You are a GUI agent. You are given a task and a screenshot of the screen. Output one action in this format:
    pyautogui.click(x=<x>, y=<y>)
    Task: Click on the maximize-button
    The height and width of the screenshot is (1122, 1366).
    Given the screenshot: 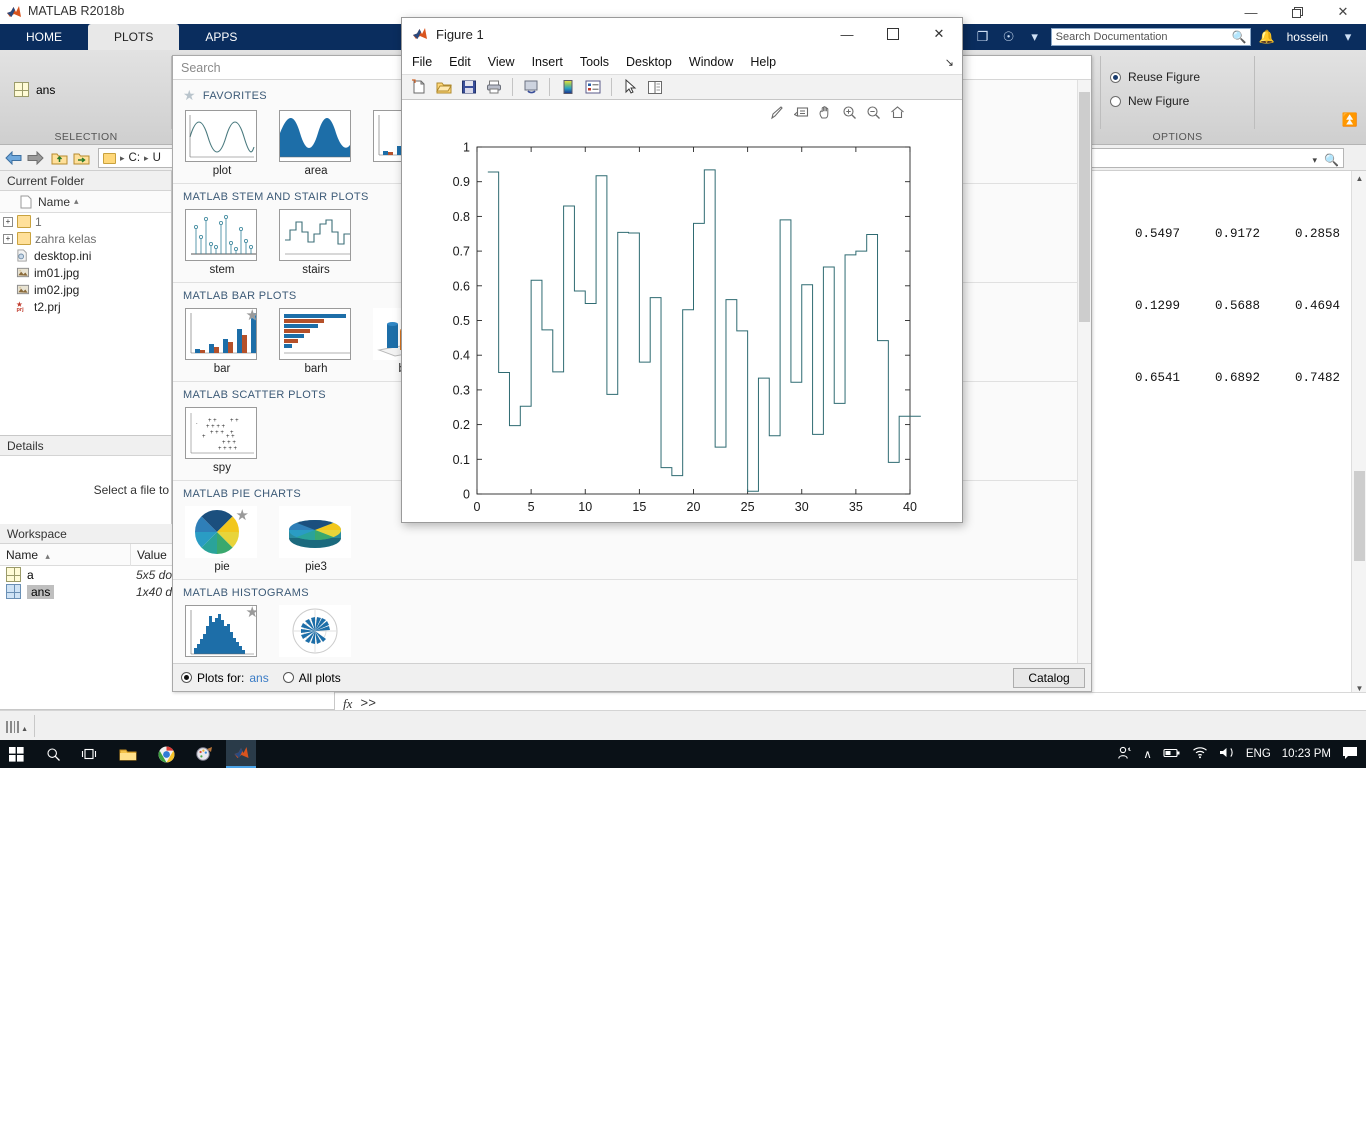 What is the action you would take?
    pyautogui.click(x=1297, y=12)
    